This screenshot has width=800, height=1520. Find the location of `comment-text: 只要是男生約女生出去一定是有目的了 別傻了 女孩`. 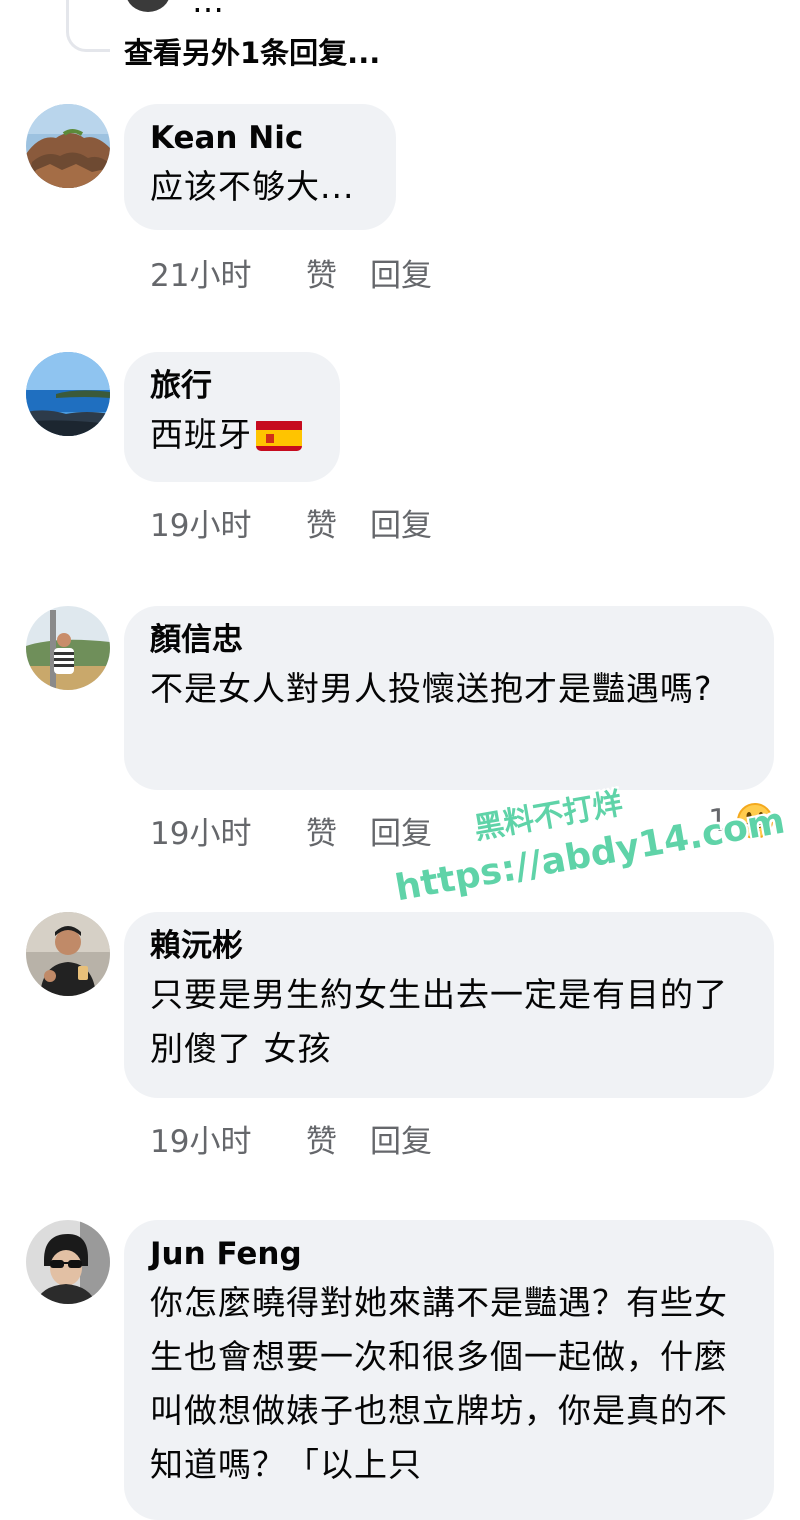

comment-text: 只要是男生約女生出去一定是有目的了 別傻了 女孩 is located at coordinates (439, 1021).